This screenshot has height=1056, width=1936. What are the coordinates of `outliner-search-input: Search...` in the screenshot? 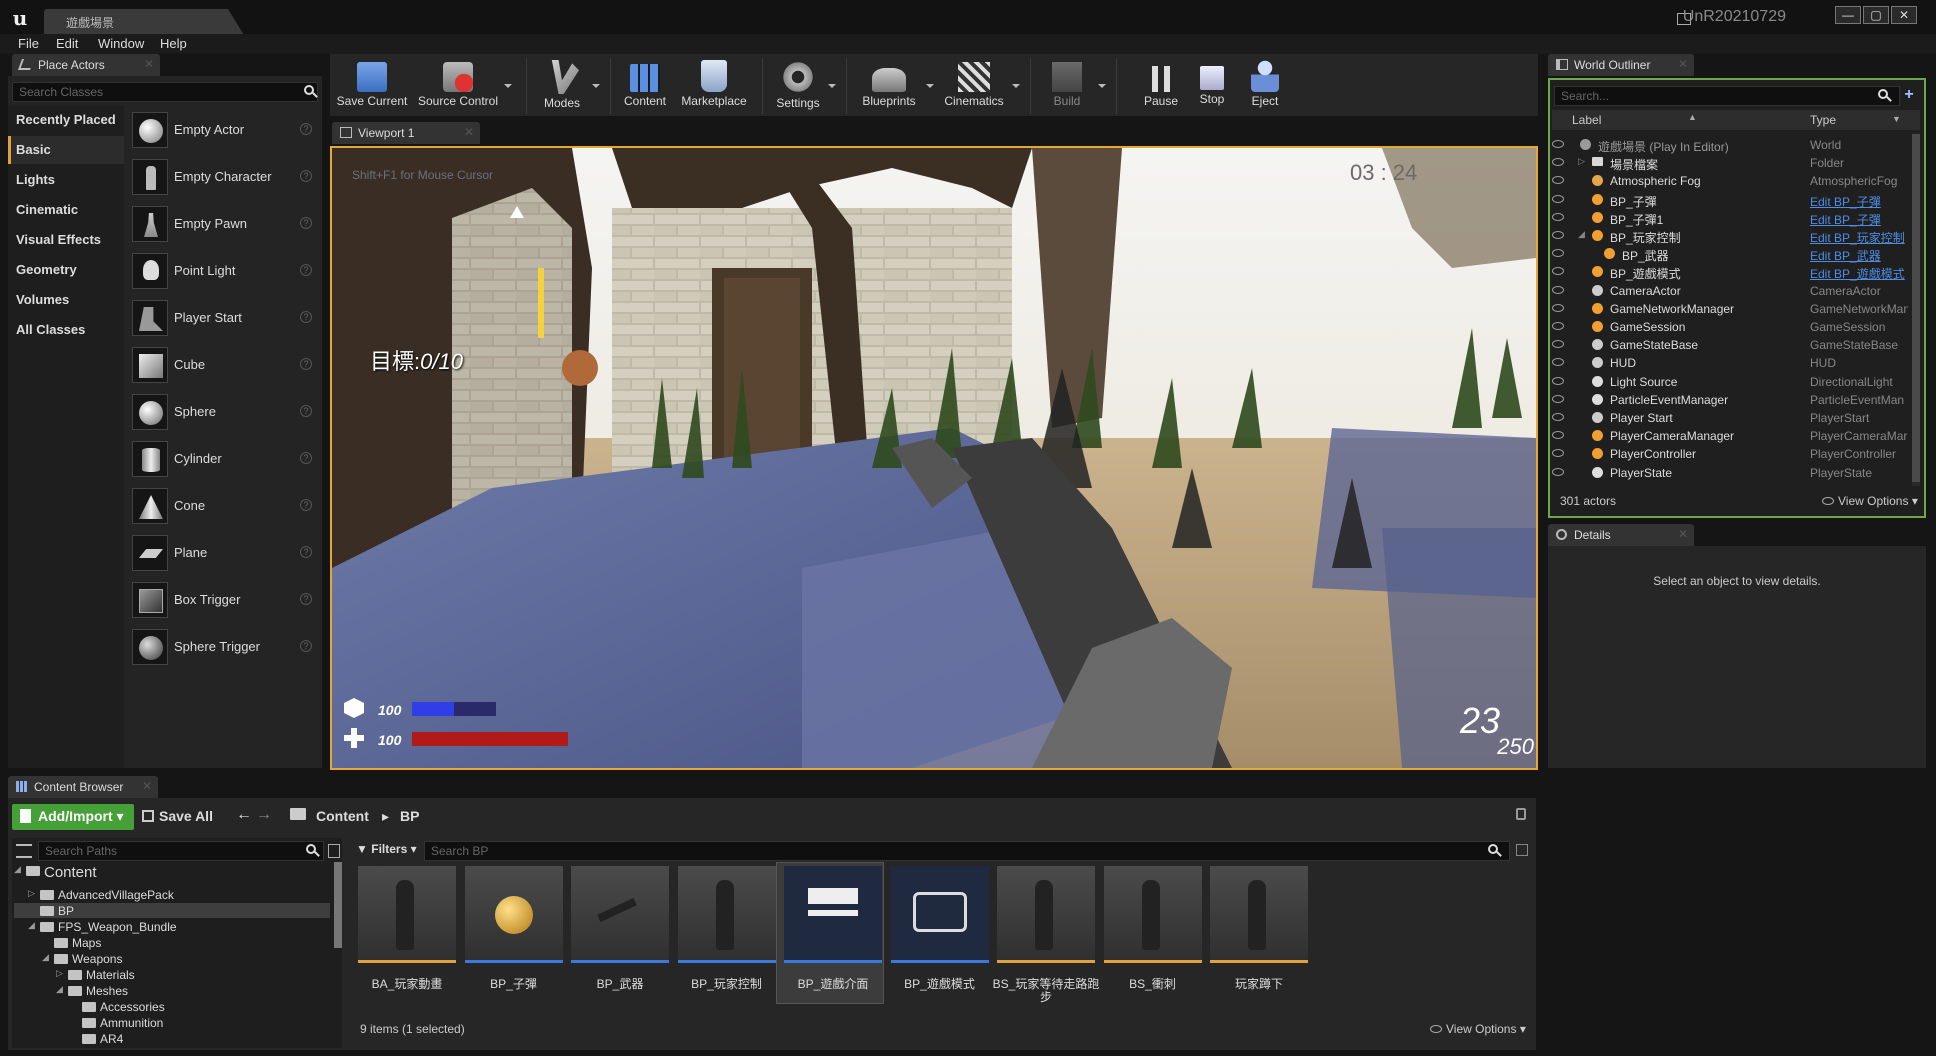 It's located at (1727, 96).